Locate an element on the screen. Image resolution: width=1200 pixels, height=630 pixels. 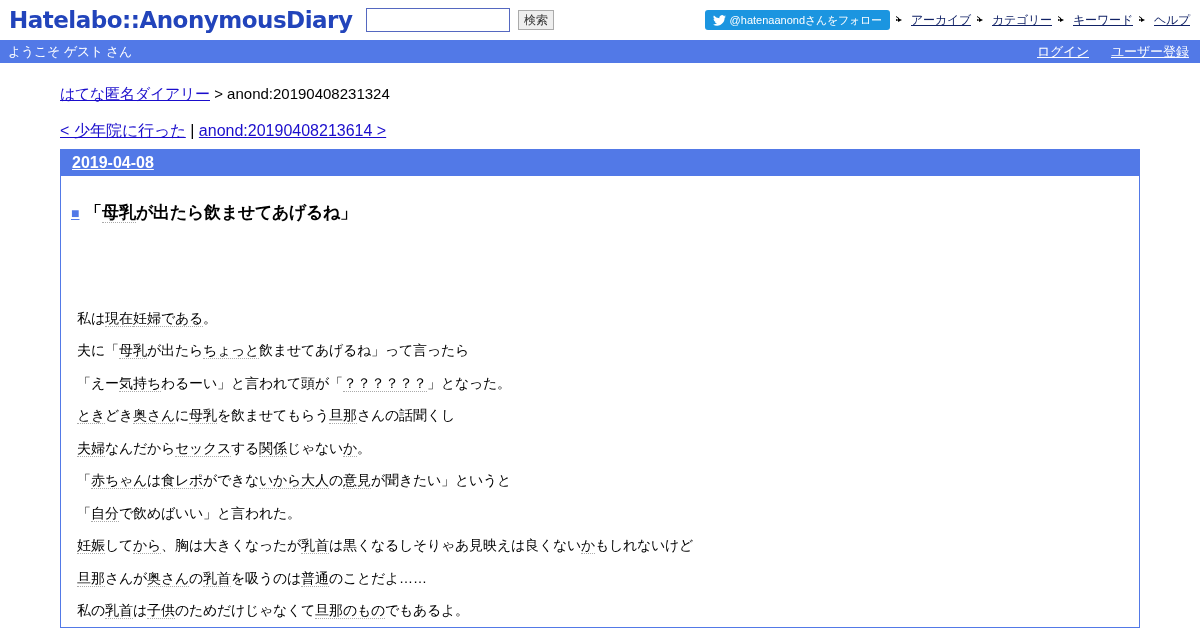
account-link: ログイン is located at coordinates (1063, 51).